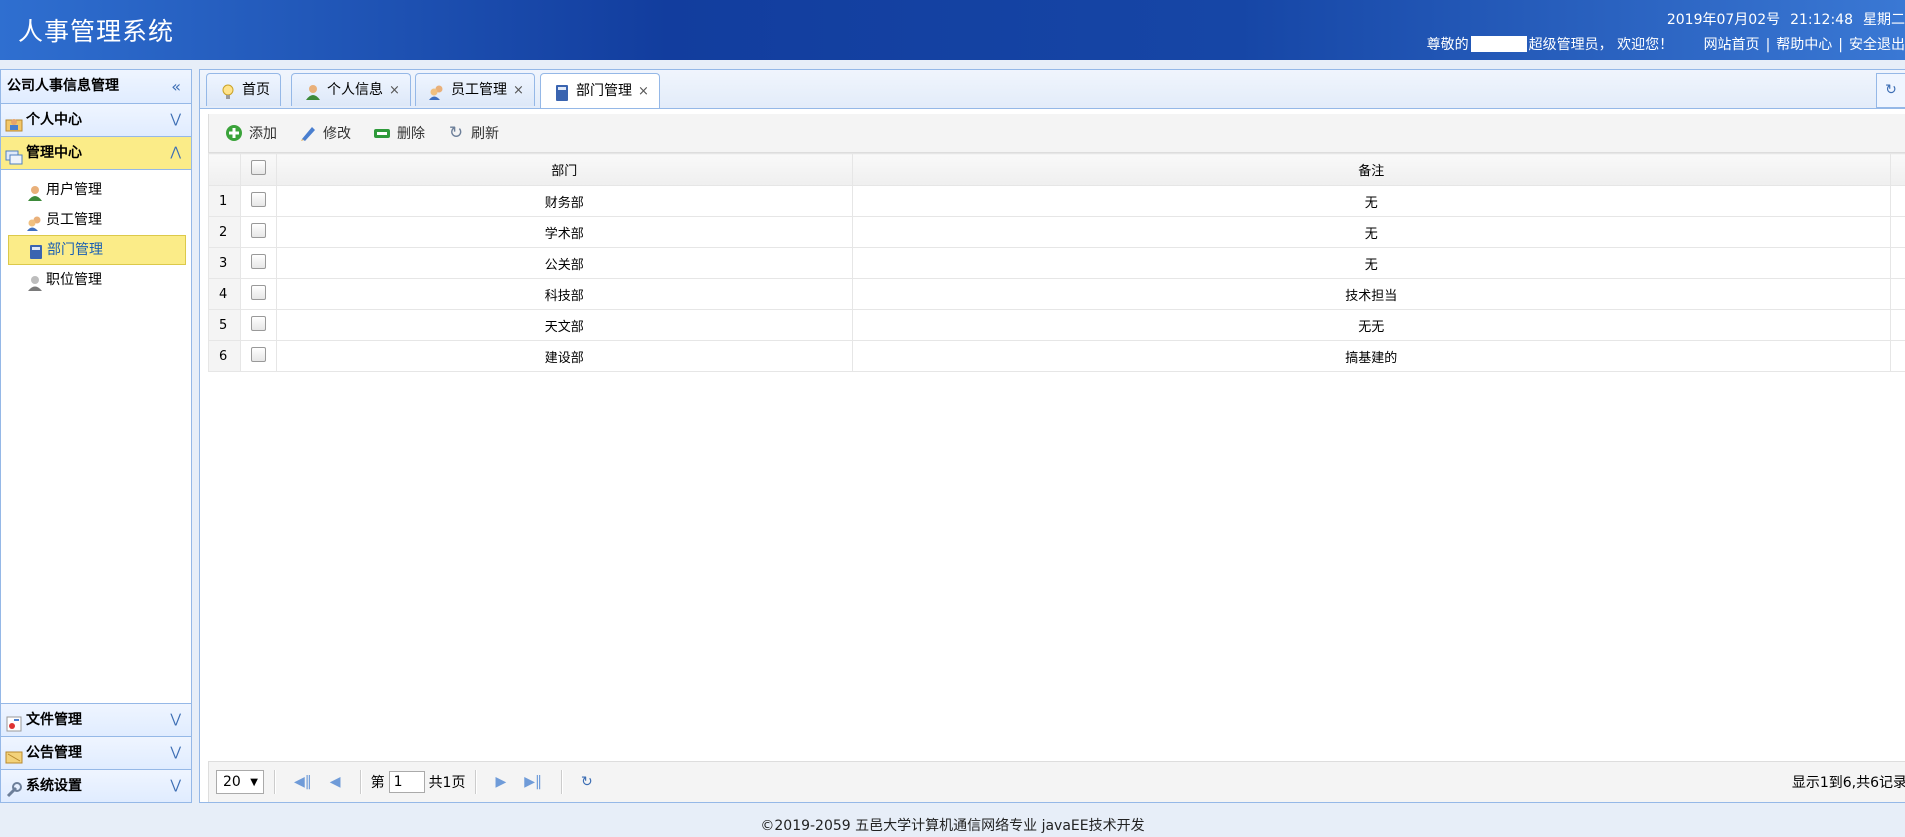  Describe the element at coordinates (1371, 294) in the screenshot. I see `cell-note: 技术担当` at that location.